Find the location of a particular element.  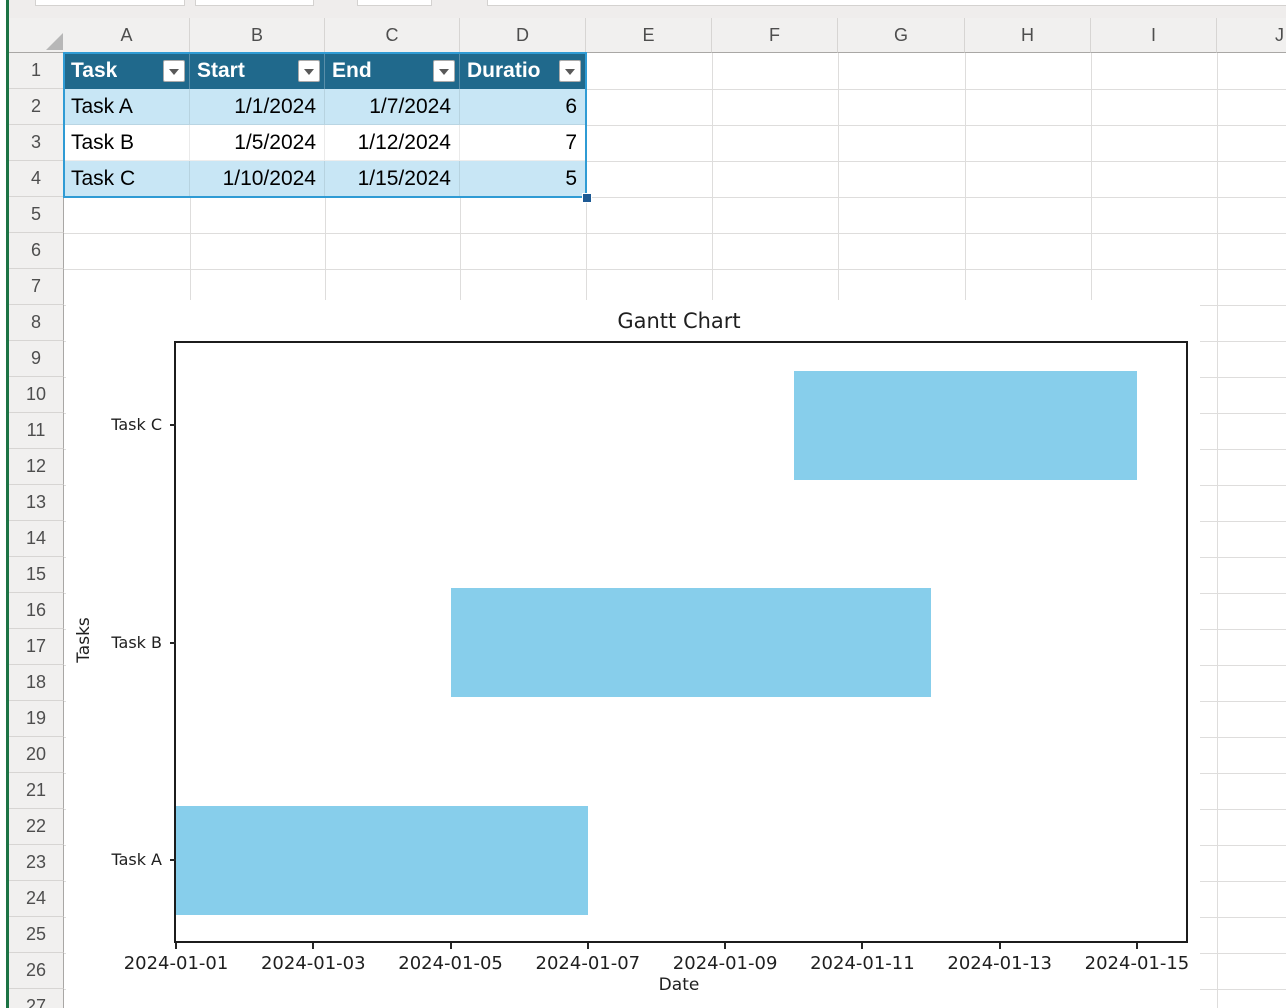

row-header-2: 2 is located at coordinates (36, 107).